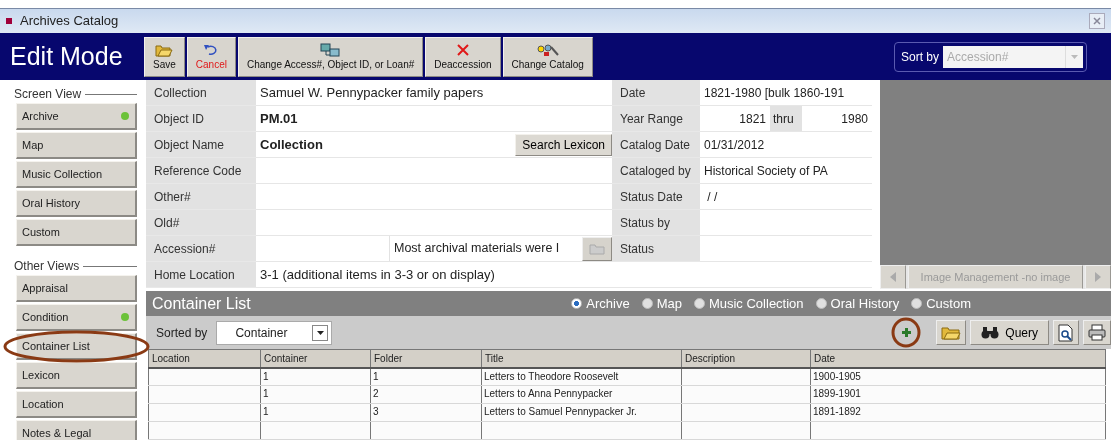 The height and width of the screenshot is (440, 1111). What do you see at coordinates (201, 249) in the screenshot?
I see `field-label: Accession#` at bounding box center [201, 249].